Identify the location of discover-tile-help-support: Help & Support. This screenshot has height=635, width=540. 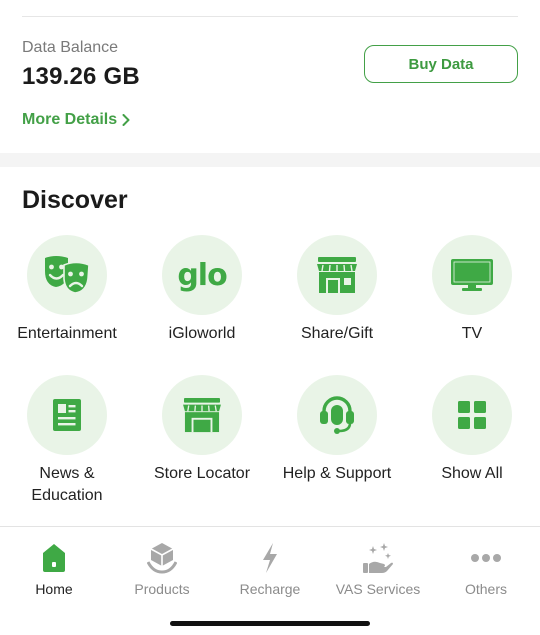
(337, 430).